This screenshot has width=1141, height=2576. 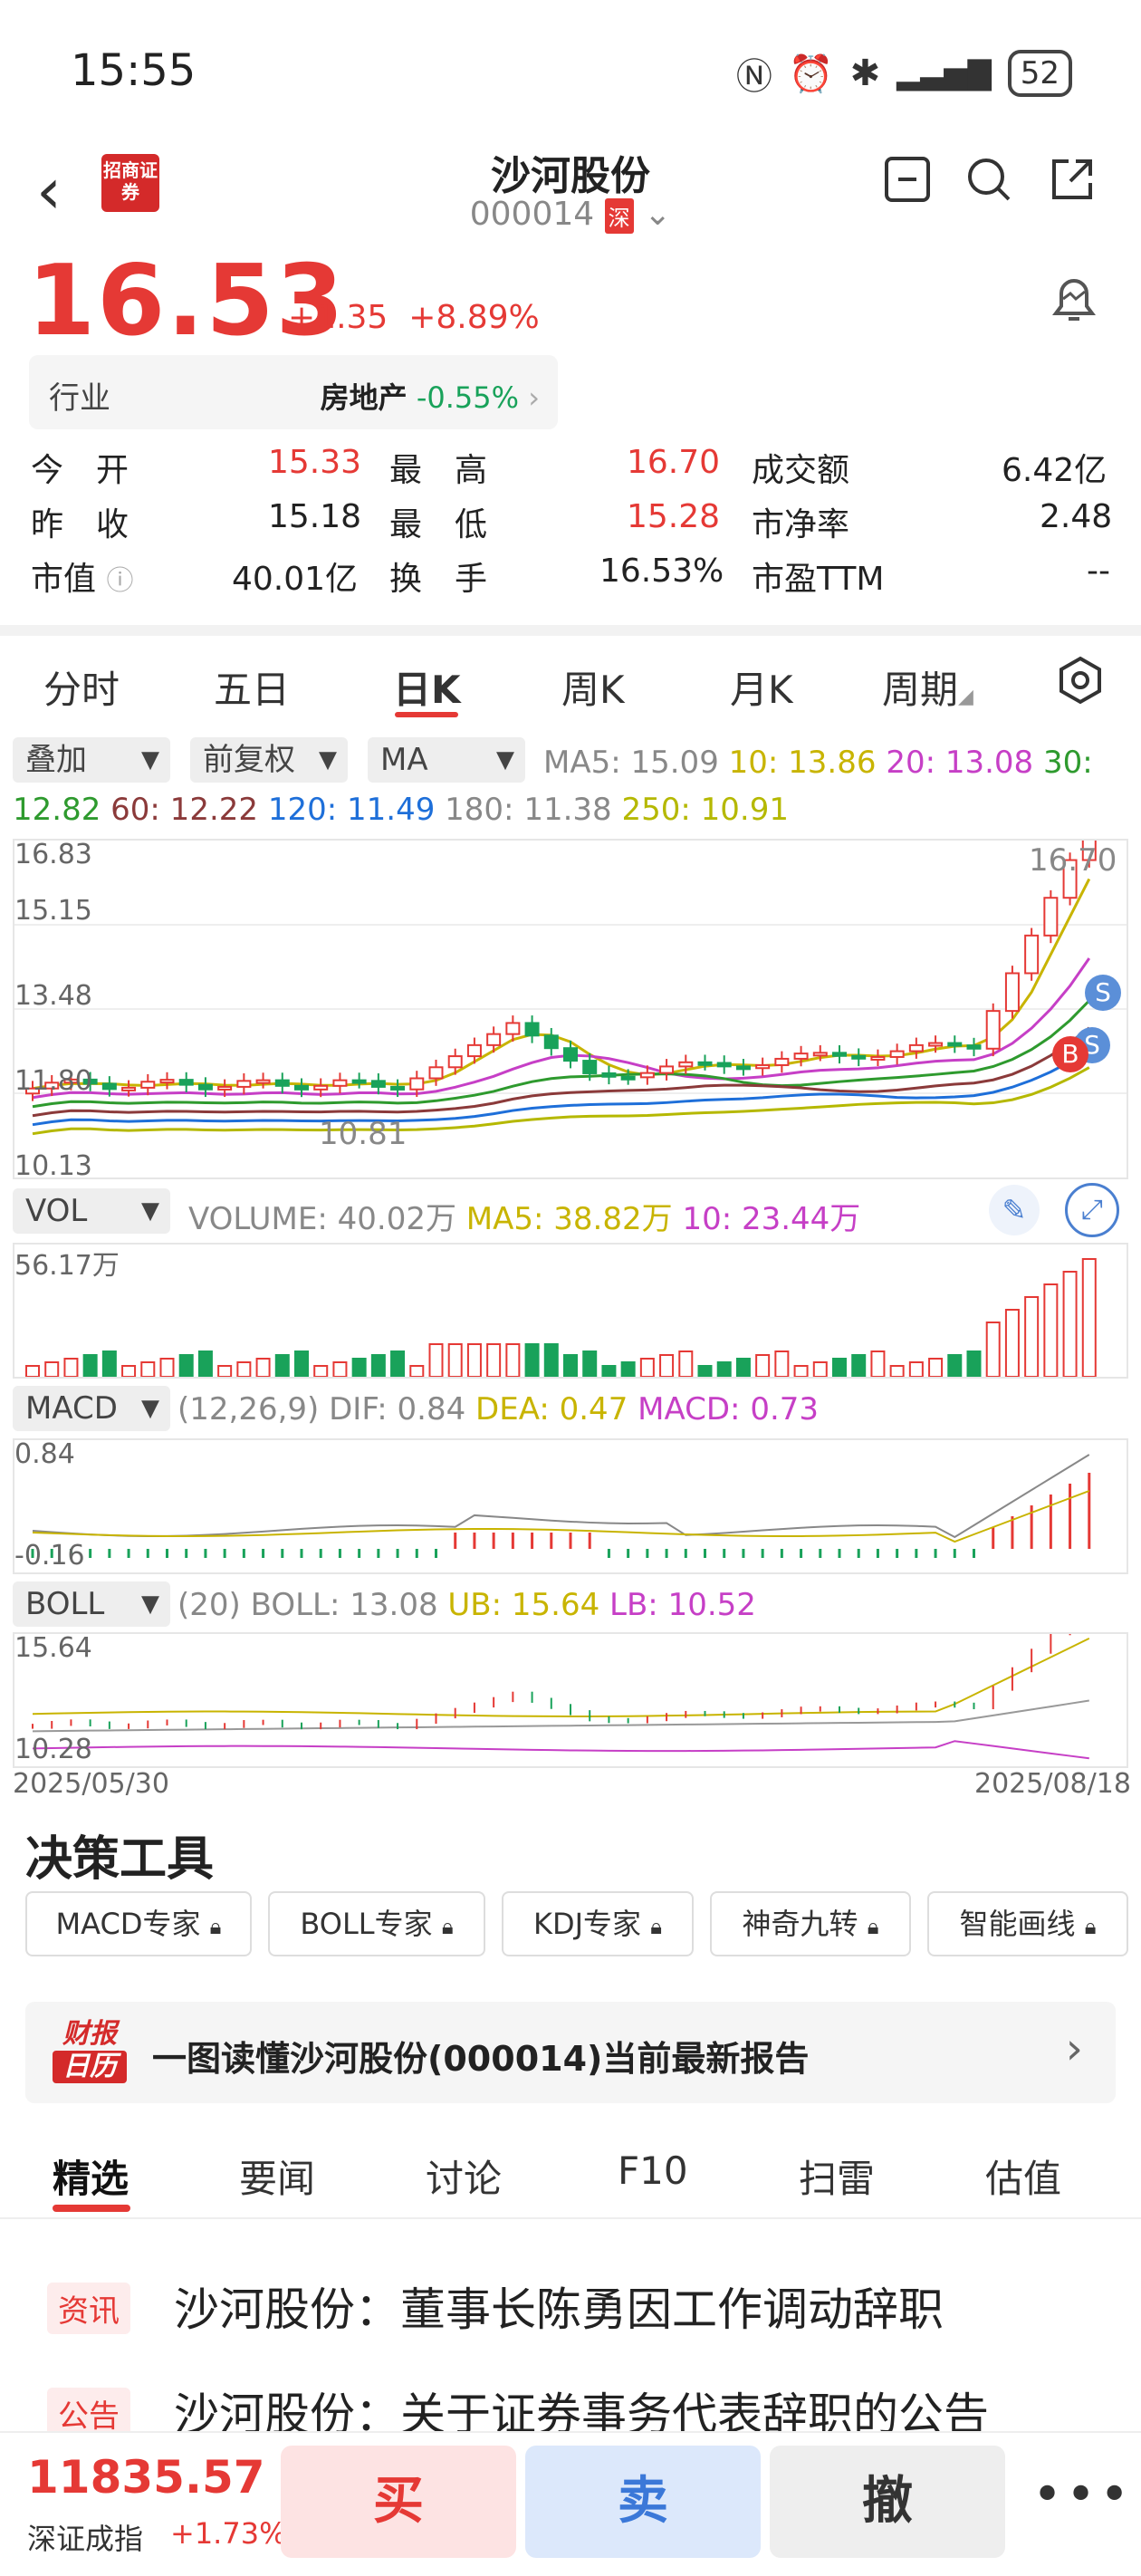 I want to click on search-icon, so click(x=989, y=181).